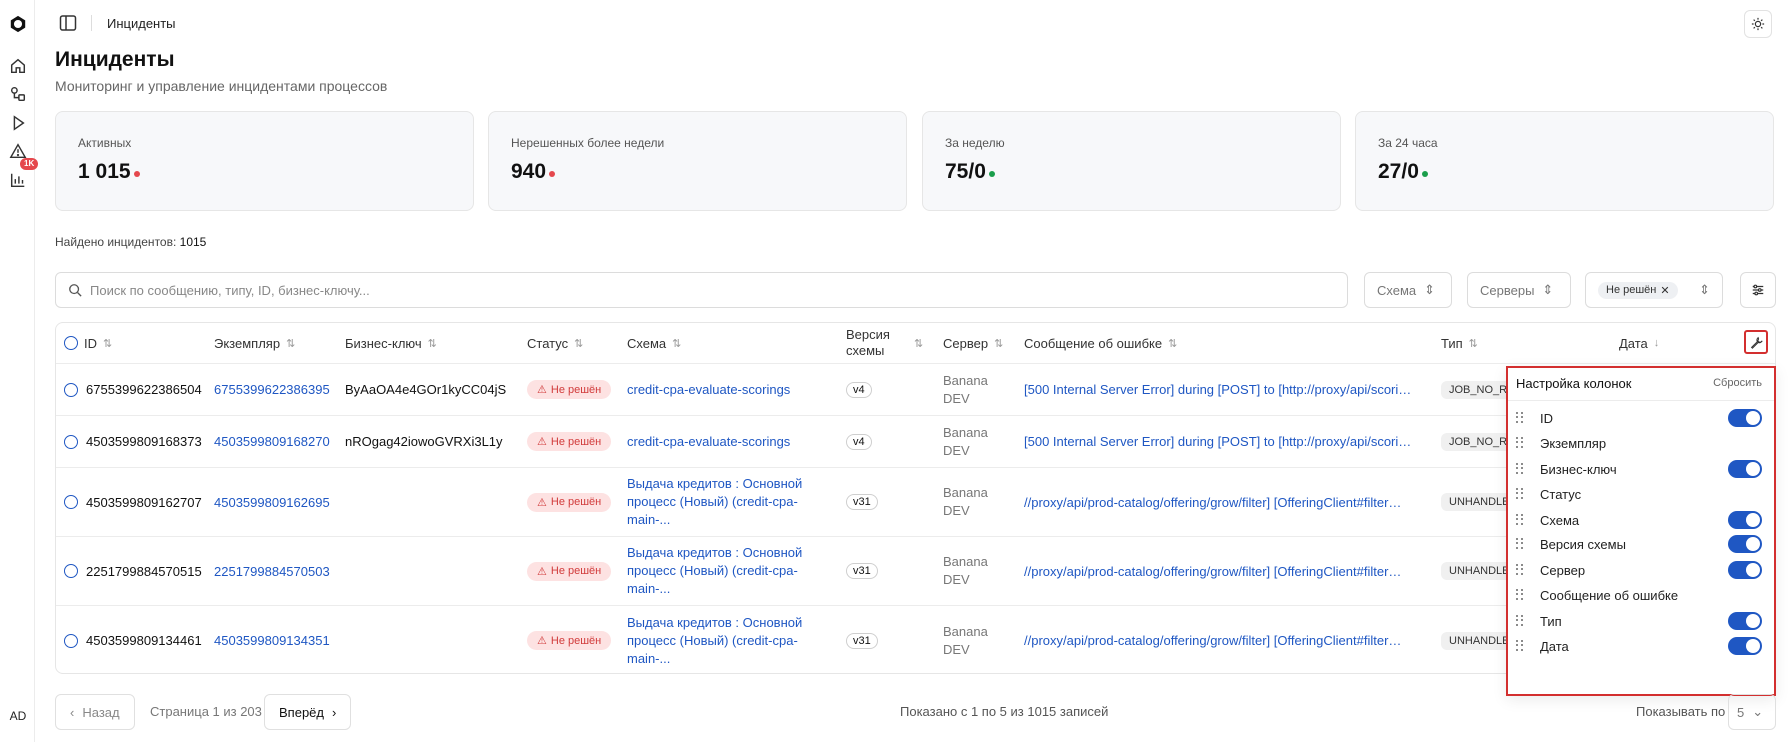  Describe the element at coordinates (973, 343) in the screenshot. I see `col-header-server: Сервер ⇅` at that location.